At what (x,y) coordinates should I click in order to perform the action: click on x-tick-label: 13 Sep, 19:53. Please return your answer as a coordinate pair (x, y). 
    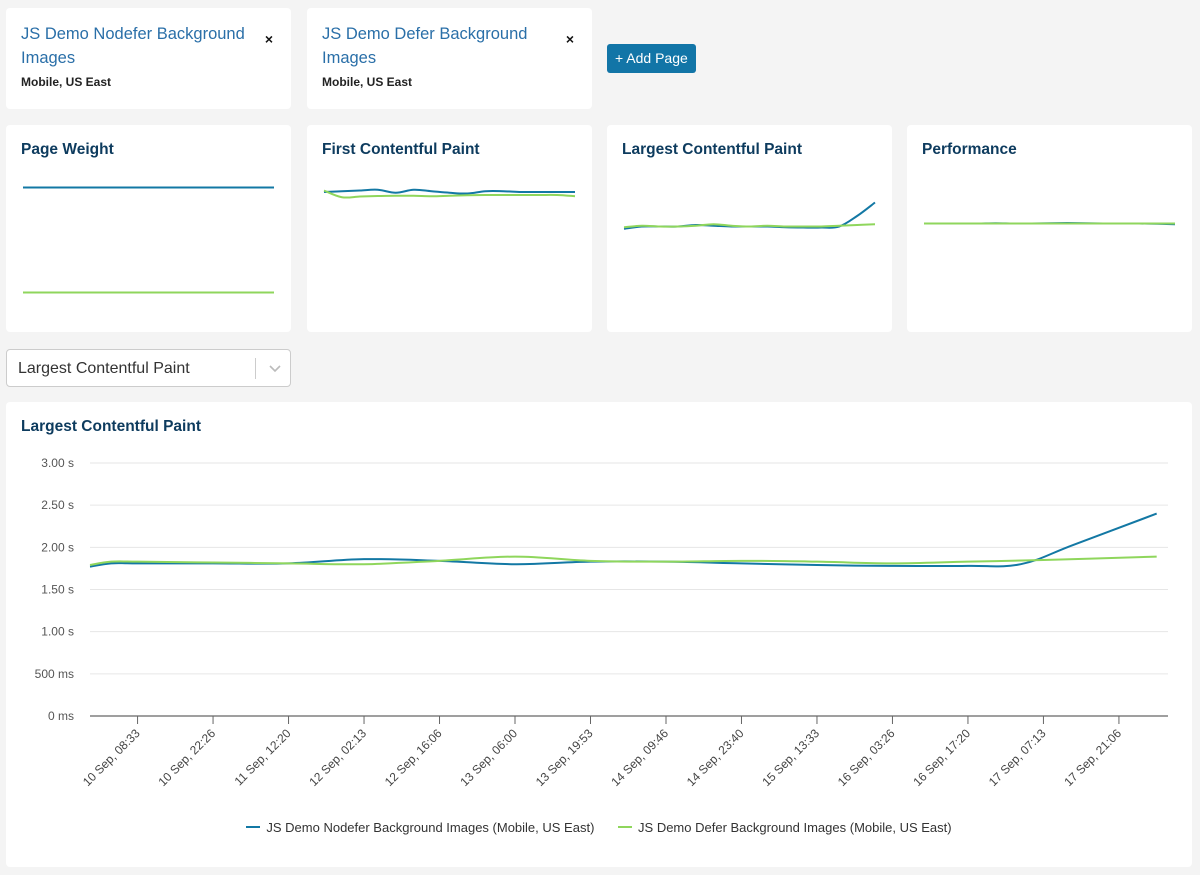
    Looking at the image, I should click on (564, 757).